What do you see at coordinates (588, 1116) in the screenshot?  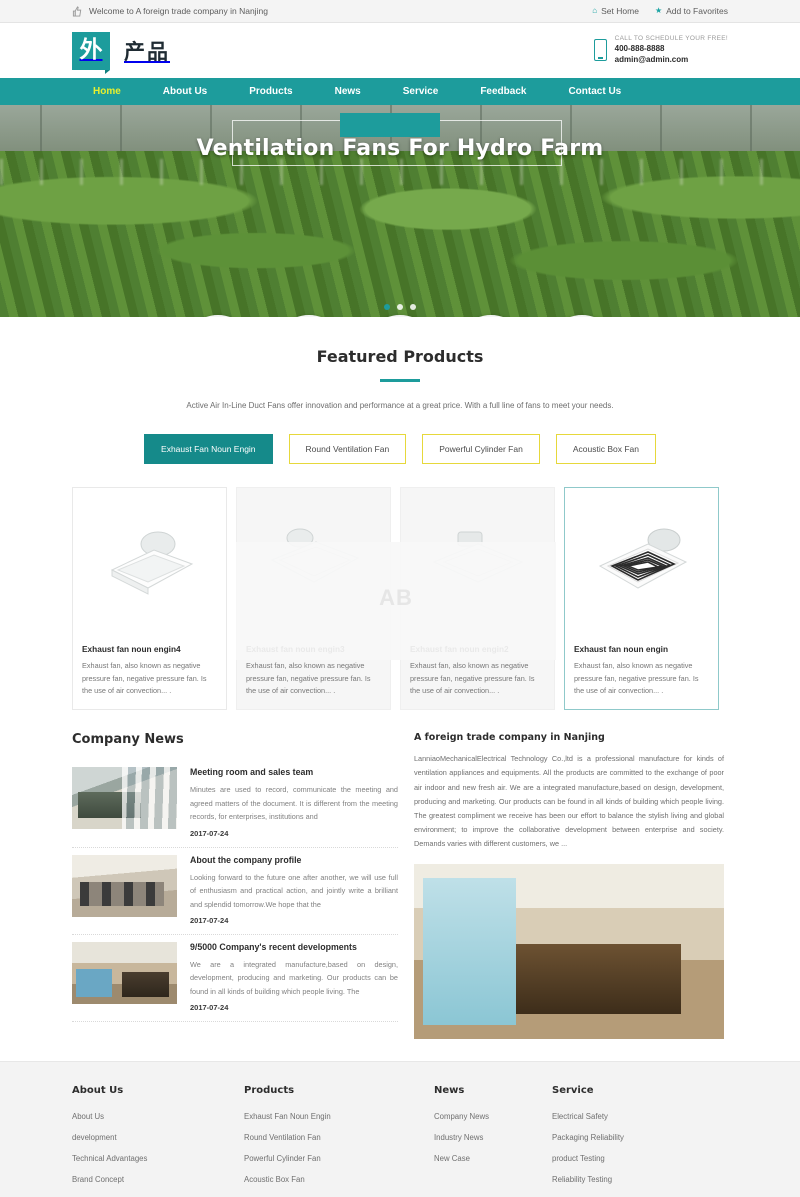 I see `footer-link: Electrical Safety` at bounding box center [588, 1116].